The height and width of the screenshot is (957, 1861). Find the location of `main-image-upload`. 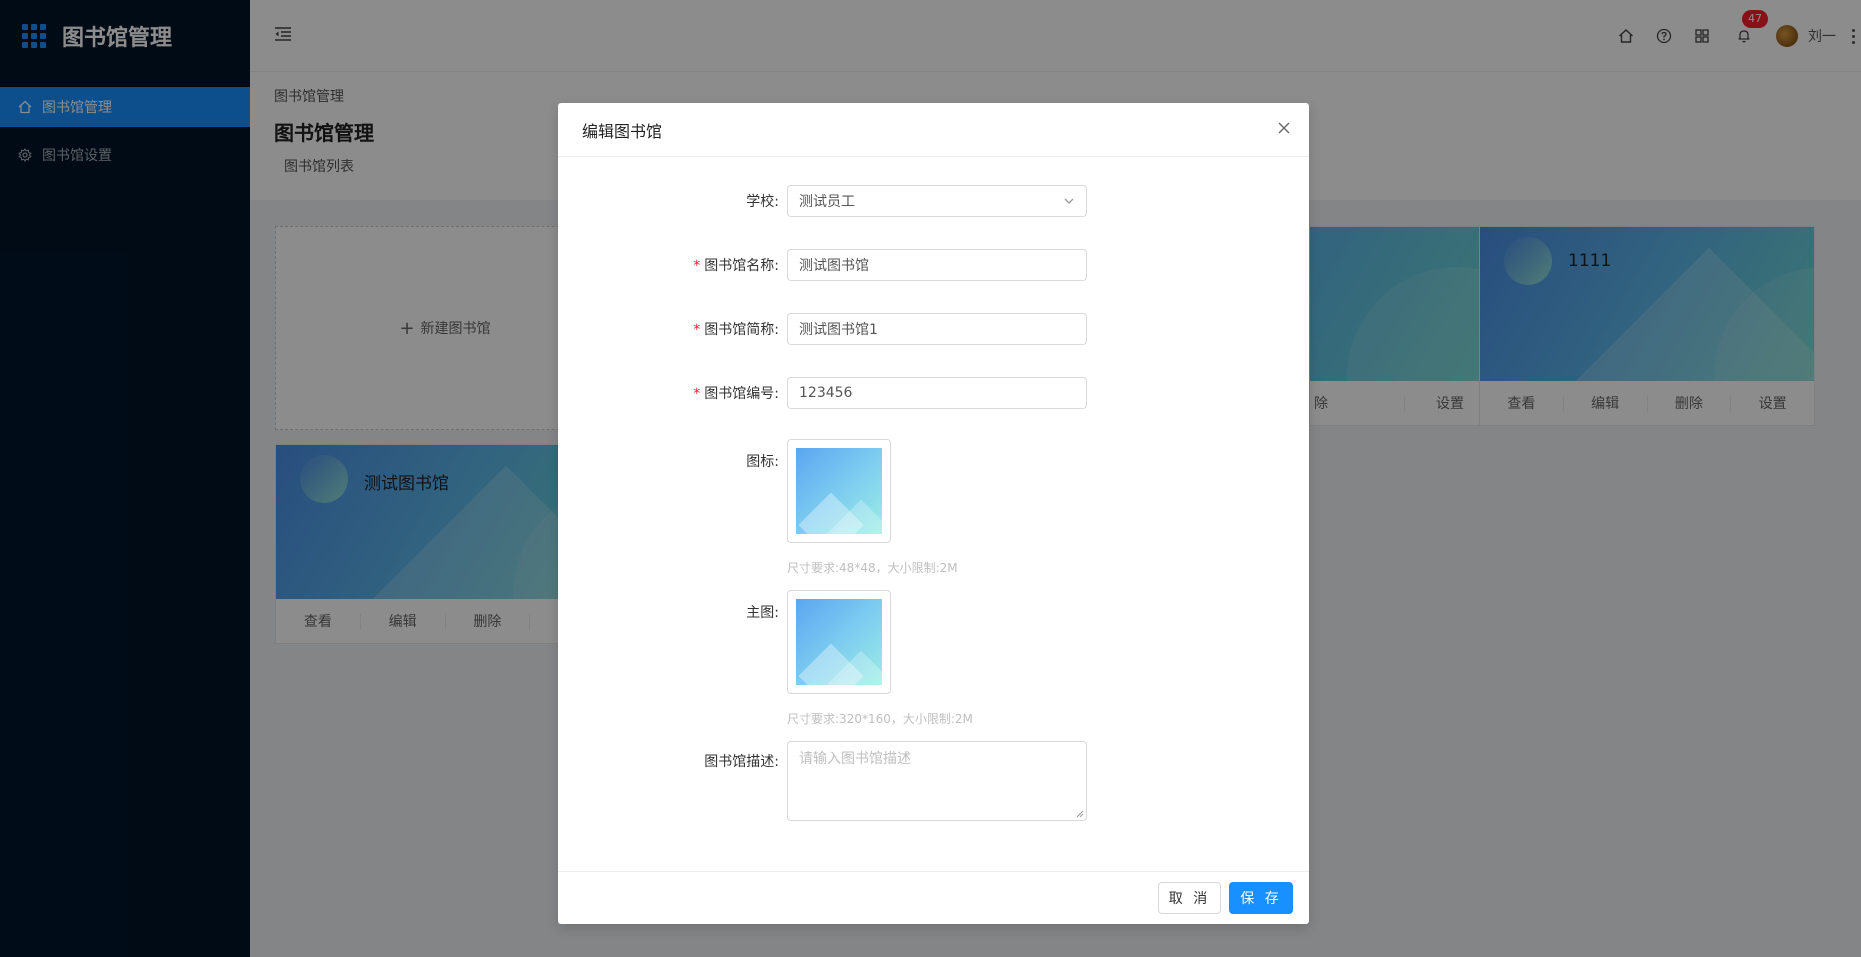

main-image-upload is located at coordinates (839, 642).